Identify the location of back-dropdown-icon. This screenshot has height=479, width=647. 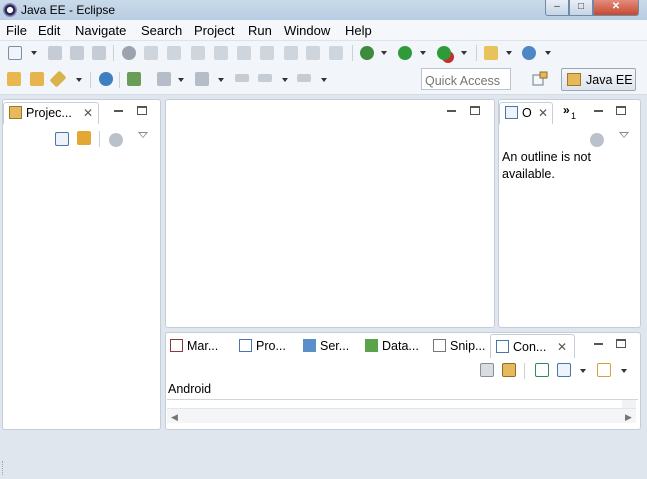
(285, 80).